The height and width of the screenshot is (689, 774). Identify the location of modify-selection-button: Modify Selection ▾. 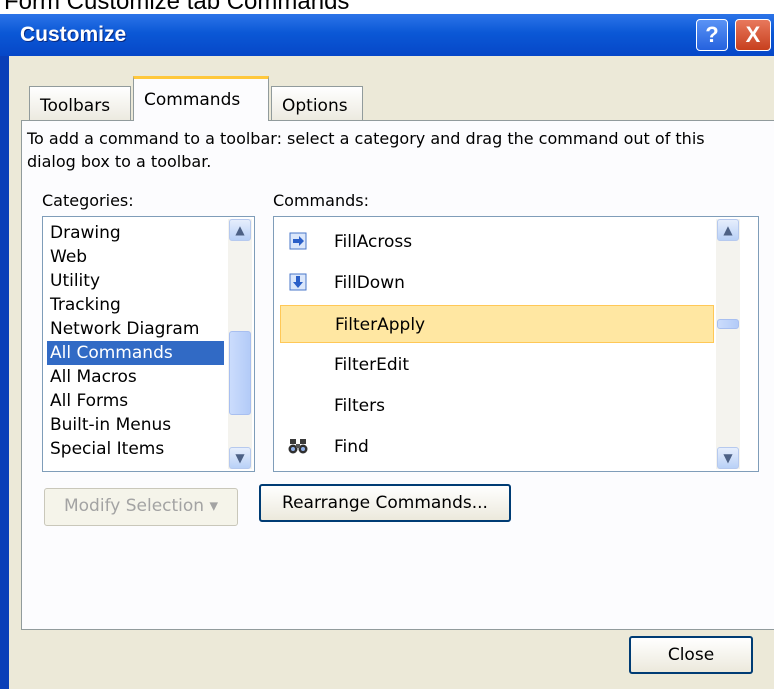
(141, 507).